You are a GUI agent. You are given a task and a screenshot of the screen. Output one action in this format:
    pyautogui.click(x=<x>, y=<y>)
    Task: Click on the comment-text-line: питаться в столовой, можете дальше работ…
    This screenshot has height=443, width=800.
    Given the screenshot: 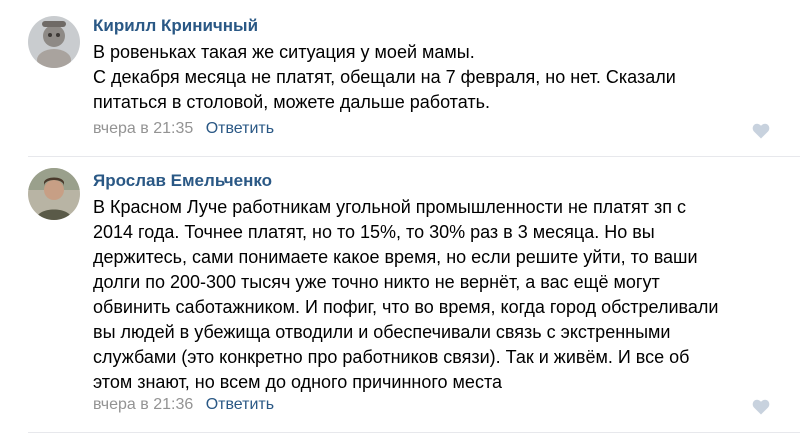 What is the action you would take?
    pyautogui.click(x=291, y=102)
    